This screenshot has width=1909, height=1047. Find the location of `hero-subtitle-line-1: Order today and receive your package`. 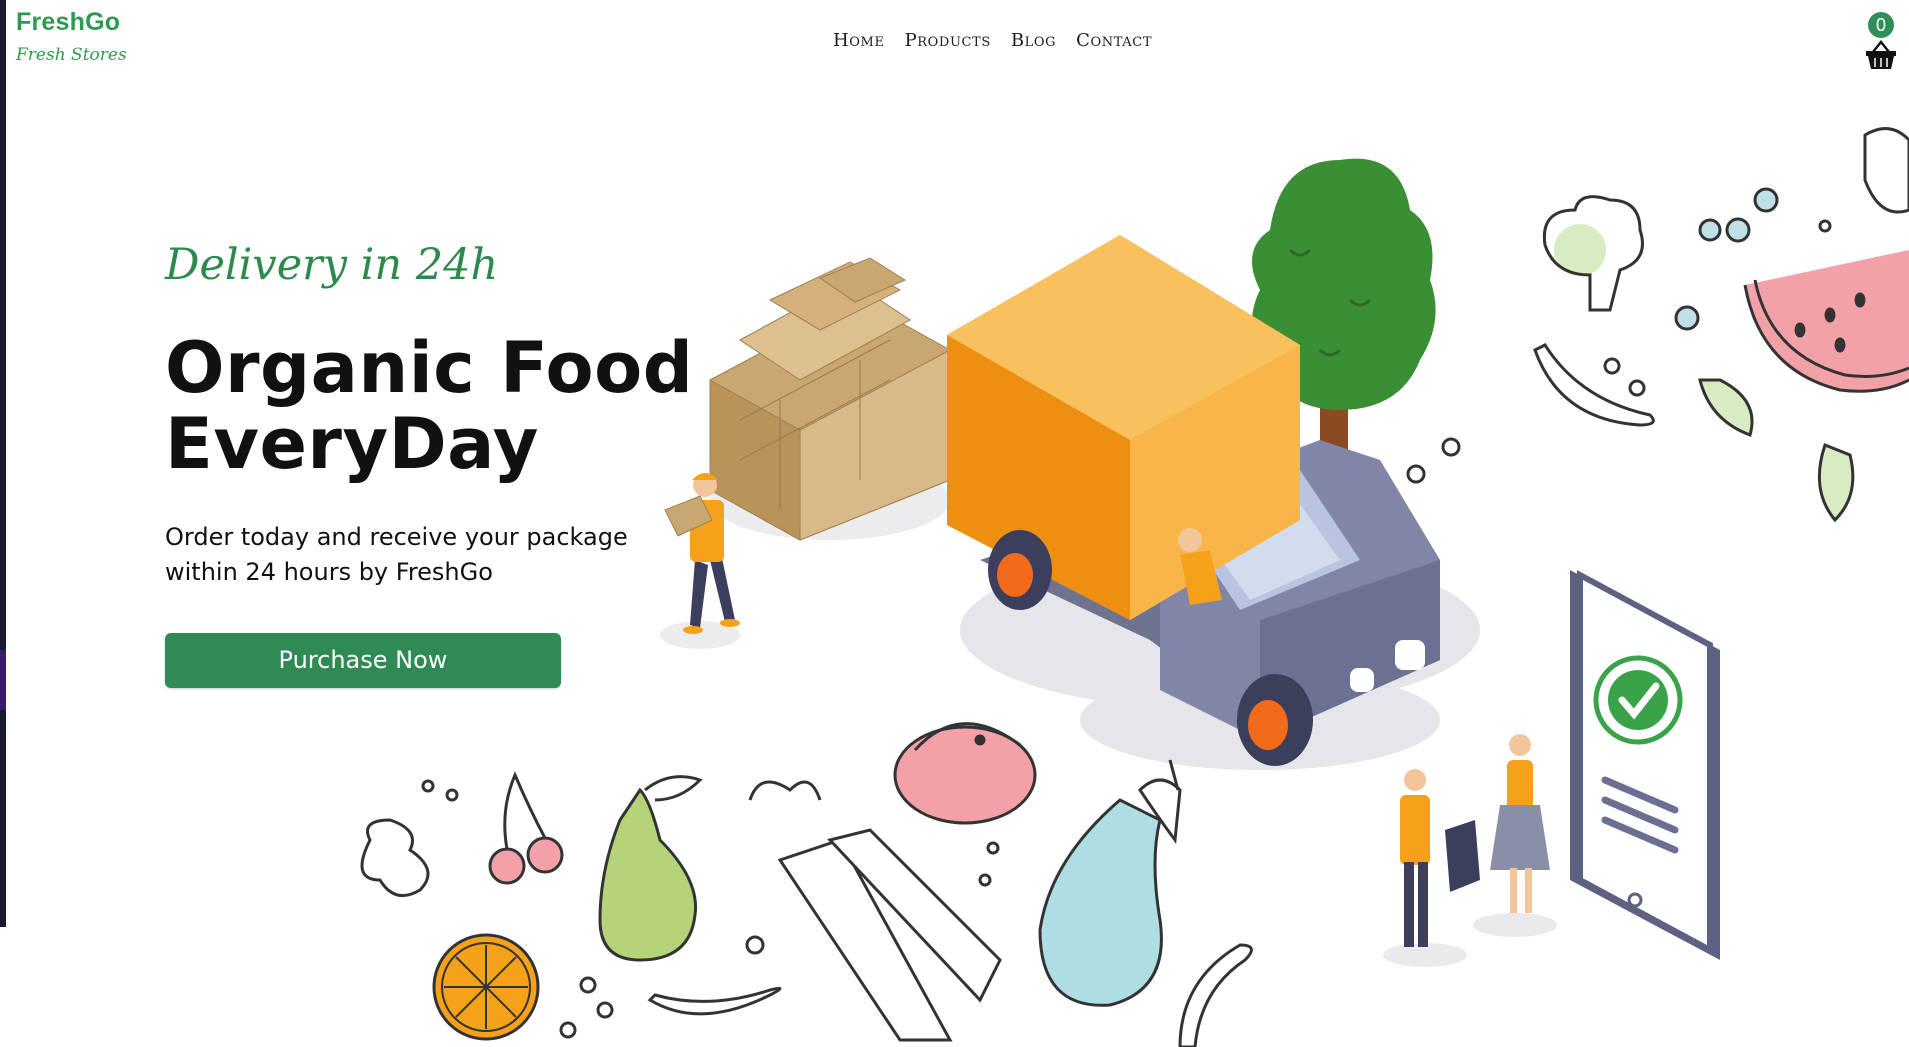

hero-subtitle-line-1: Order today and receive your package is located at coordinates (396, 537).